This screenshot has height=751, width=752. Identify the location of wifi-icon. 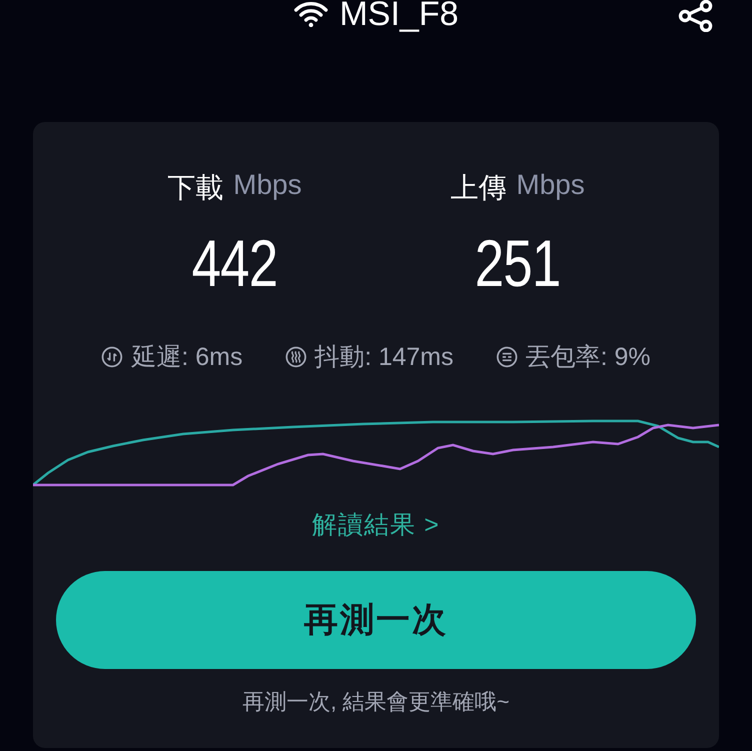
(311, 14).